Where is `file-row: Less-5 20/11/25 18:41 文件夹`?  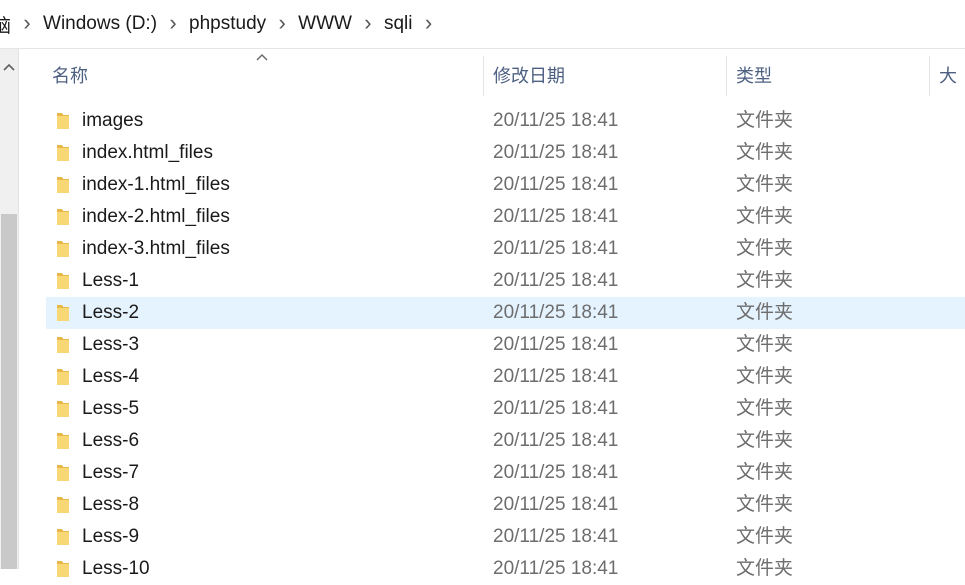 file-row: Less-5 20/11/25 18:41 文件夹 is located at coordinates (505, 409).